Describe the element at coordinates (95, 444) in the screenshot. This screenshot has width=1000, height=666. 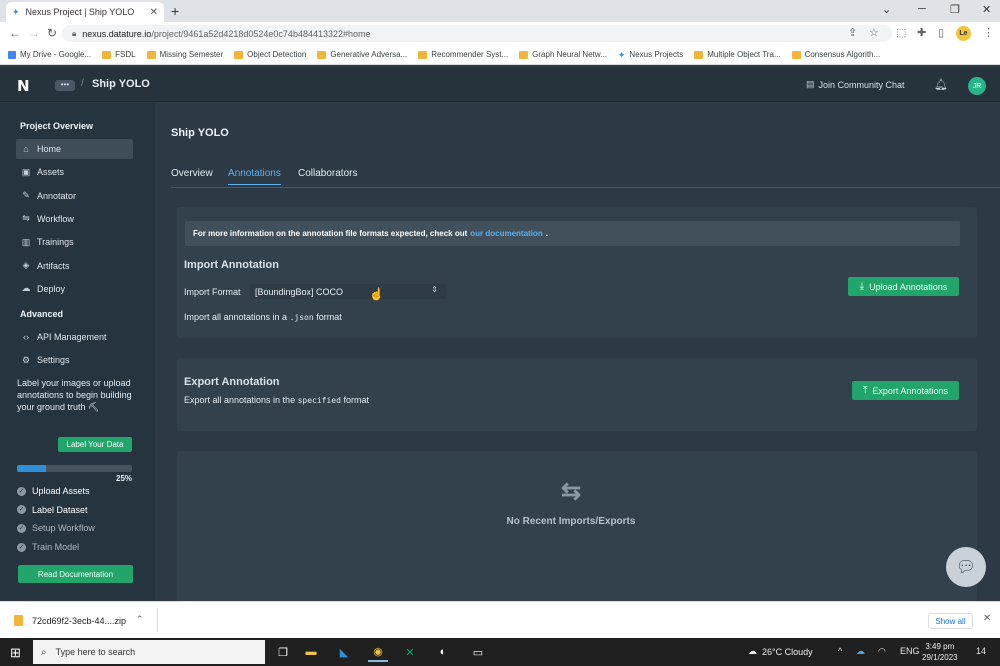
I see `label-your-data-button: Label Your Data` at that location.